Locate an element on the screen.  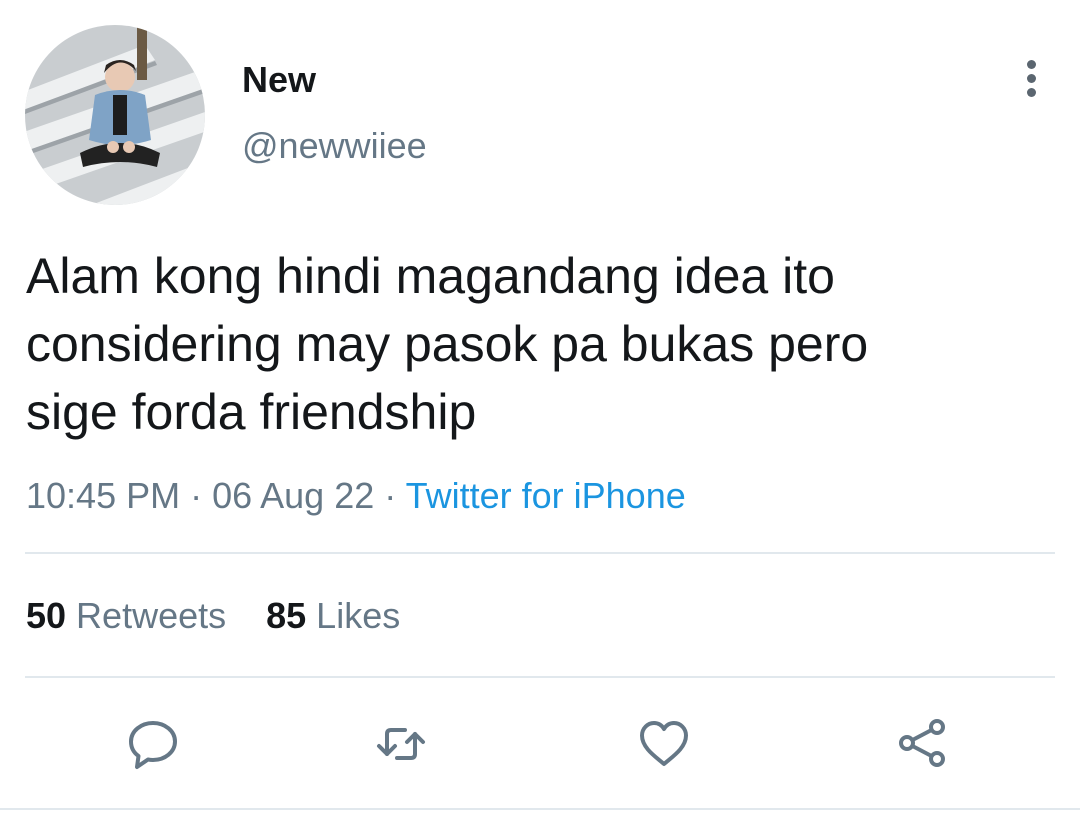
share-icon is located at coordinates (923, 744).